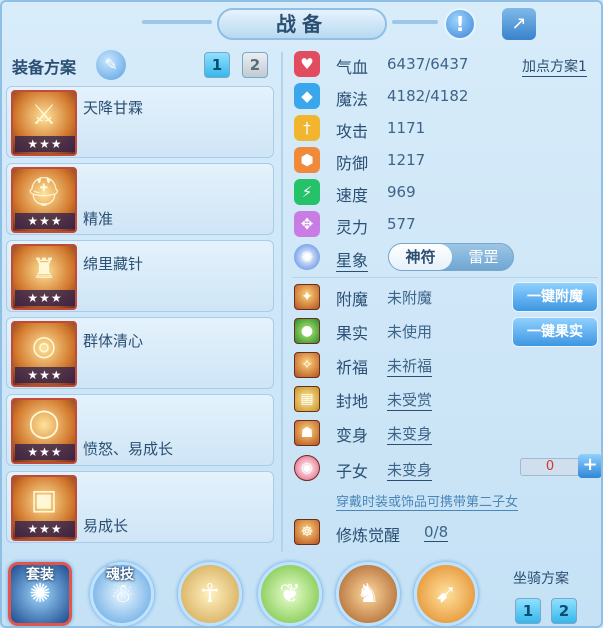 The height and width of the screenshot is (628, 603). Describe the element at coordinates (307, 399) in the screenshot. I see `fief-icon: ▤` at that location.